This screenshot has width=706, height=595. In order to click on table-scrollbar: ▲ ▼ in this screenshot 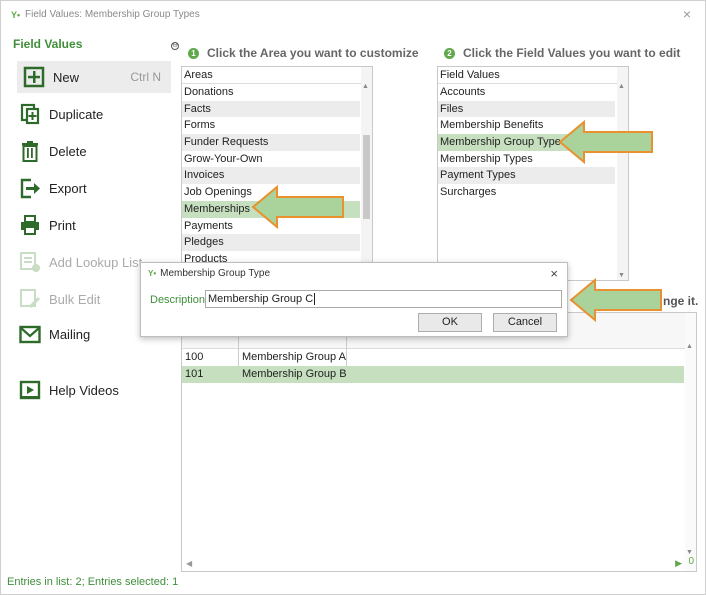, I will do `click(690, 442)`.